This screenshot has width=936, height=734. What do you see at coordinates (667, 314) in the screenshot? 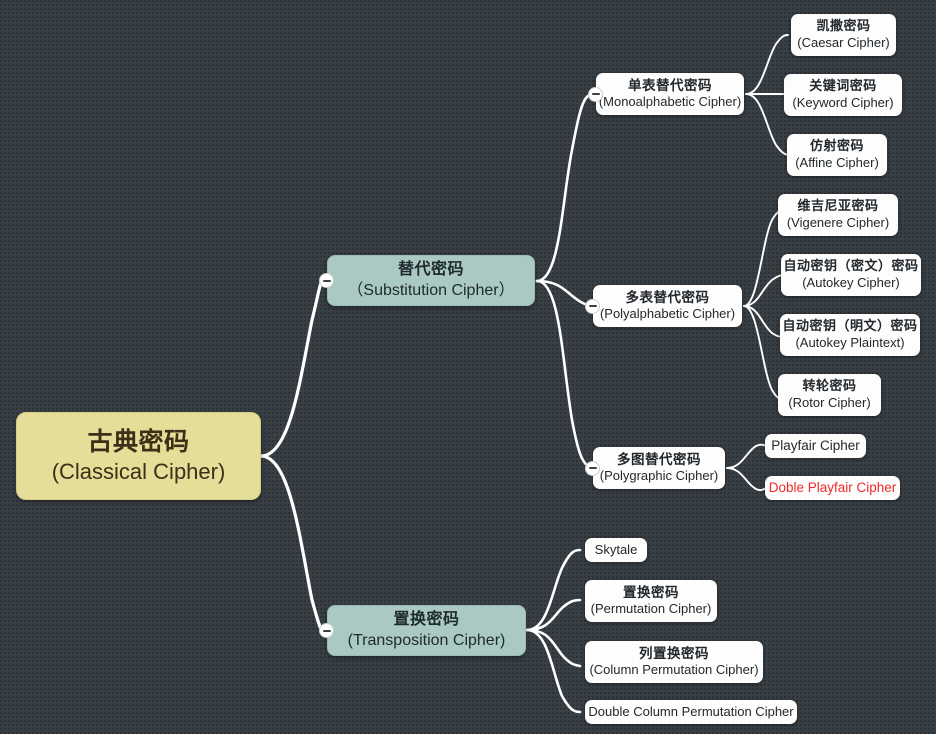
I see `node-polyalphabetic-label-en: (Polyalphabetic Cipher)` at bounding box center [667, 314].